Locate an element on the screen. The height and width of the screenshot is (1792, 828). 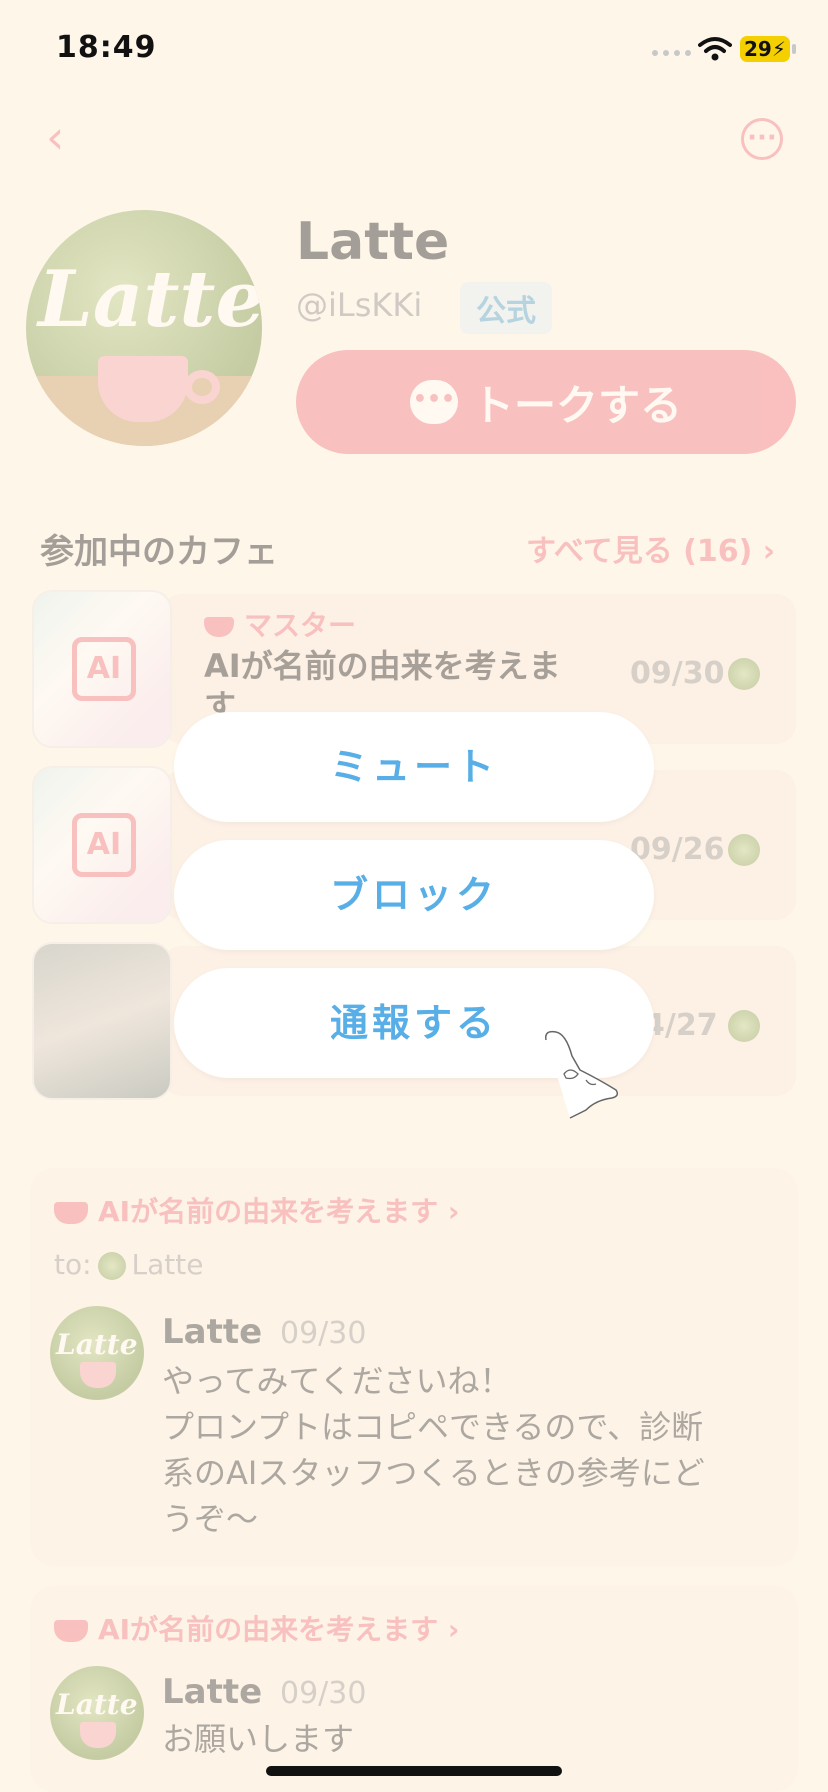
profile-avatar: Latte is located at coordinates (144, 328).